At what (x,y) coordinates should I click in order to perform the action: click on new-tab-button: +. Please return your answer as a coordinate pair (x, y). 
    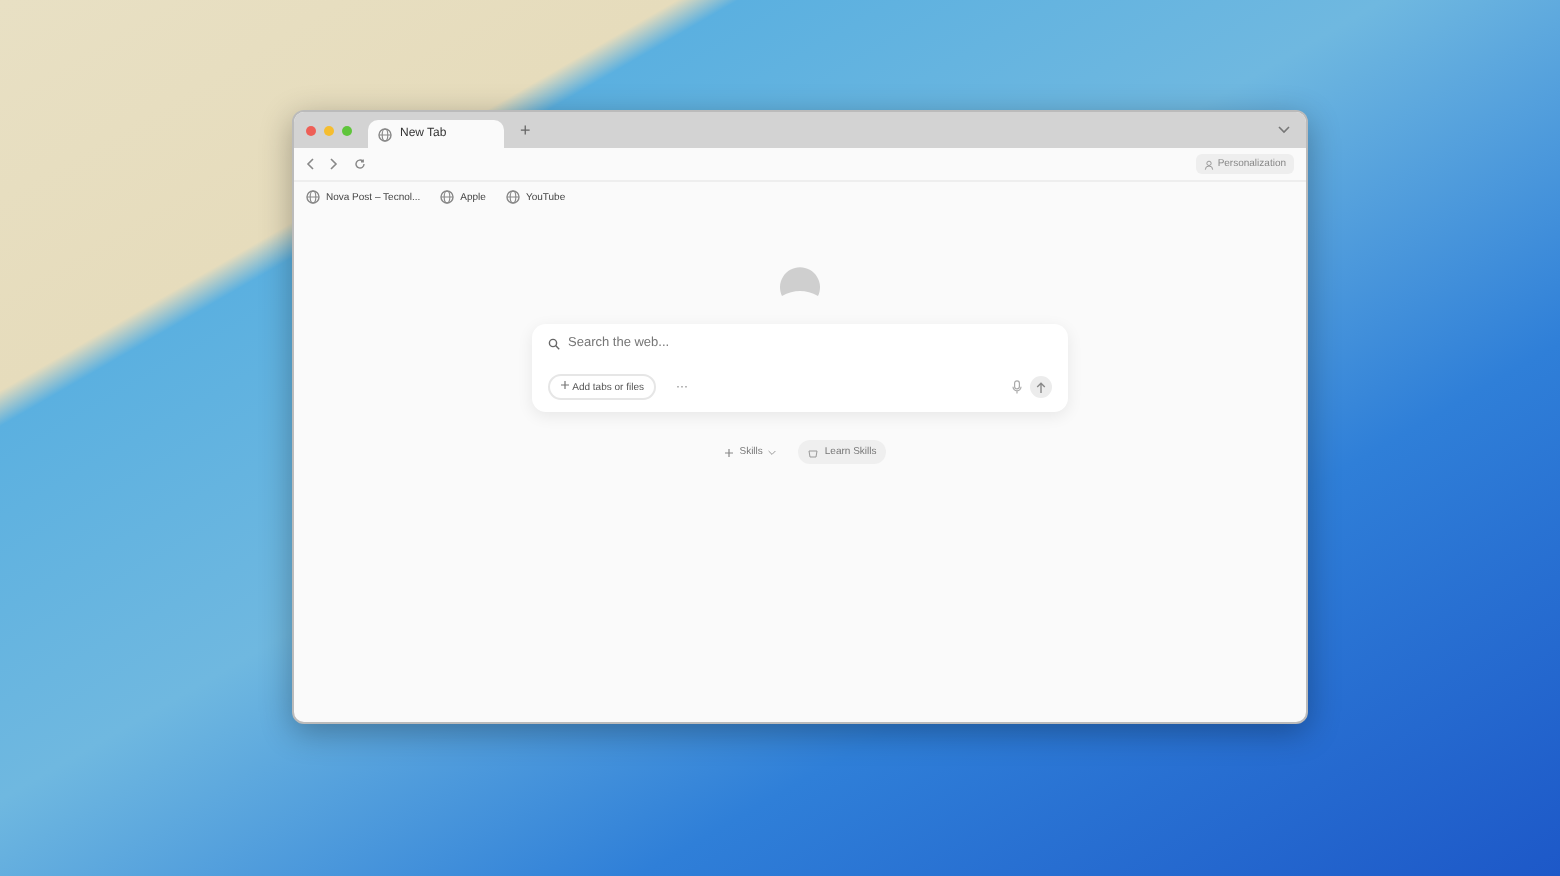
    Looking at the image, I should click on (525, 130).